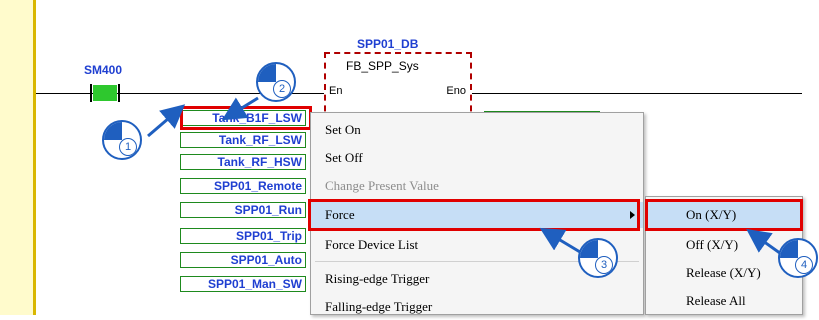 The image size is (819, 320). What do you see at coordinates (798, 258) in the screenshot?
I see `step-4-badge-icon: 4` at bounding box center [798, 258].